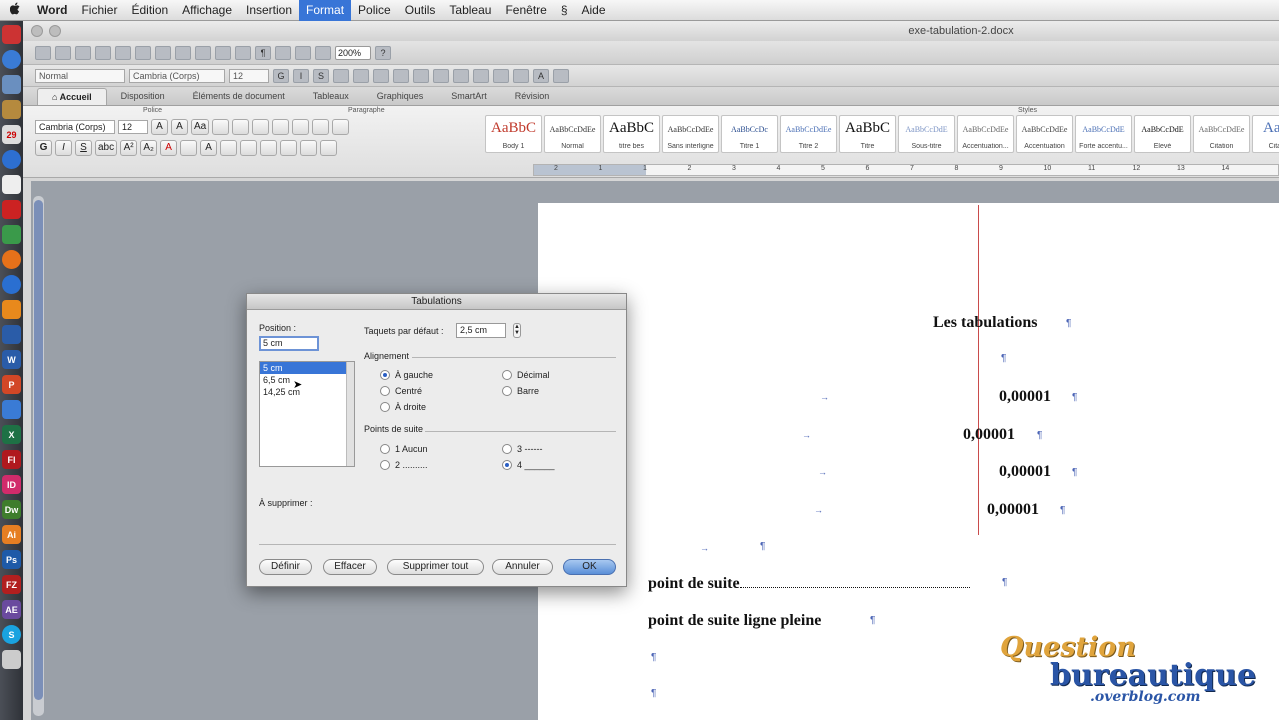 Image resolution: width=1279 pixels, height=720 pixels. What do you see at coordinates (420, 10) in the screenshot?
I see `menu-outils: Outils` at bounding box center [420, 10].